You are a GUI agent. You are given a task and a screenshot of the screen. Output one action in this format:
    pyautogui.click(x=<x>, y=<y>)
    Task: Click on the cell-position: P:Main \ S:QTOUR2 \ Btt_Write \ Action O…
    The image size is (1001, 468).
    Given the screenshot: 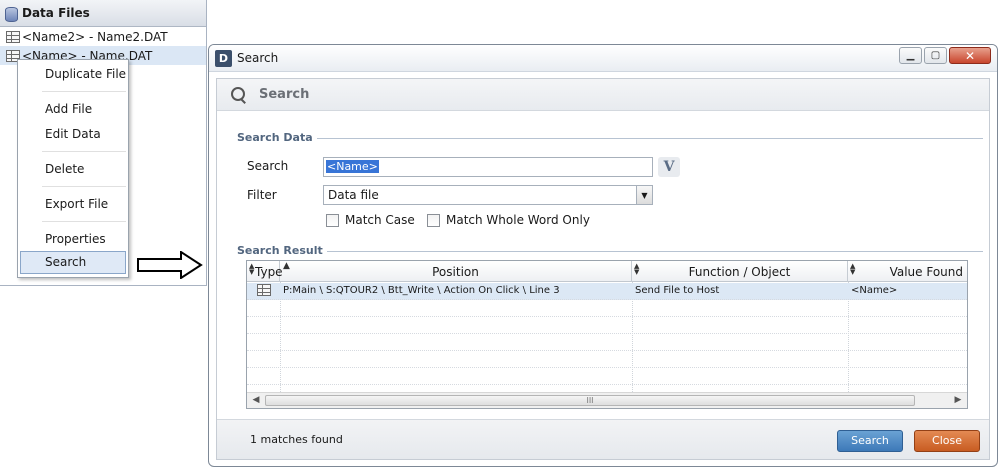 What is the action you would take?
    pyautogui.click(x=421, y=290)
    